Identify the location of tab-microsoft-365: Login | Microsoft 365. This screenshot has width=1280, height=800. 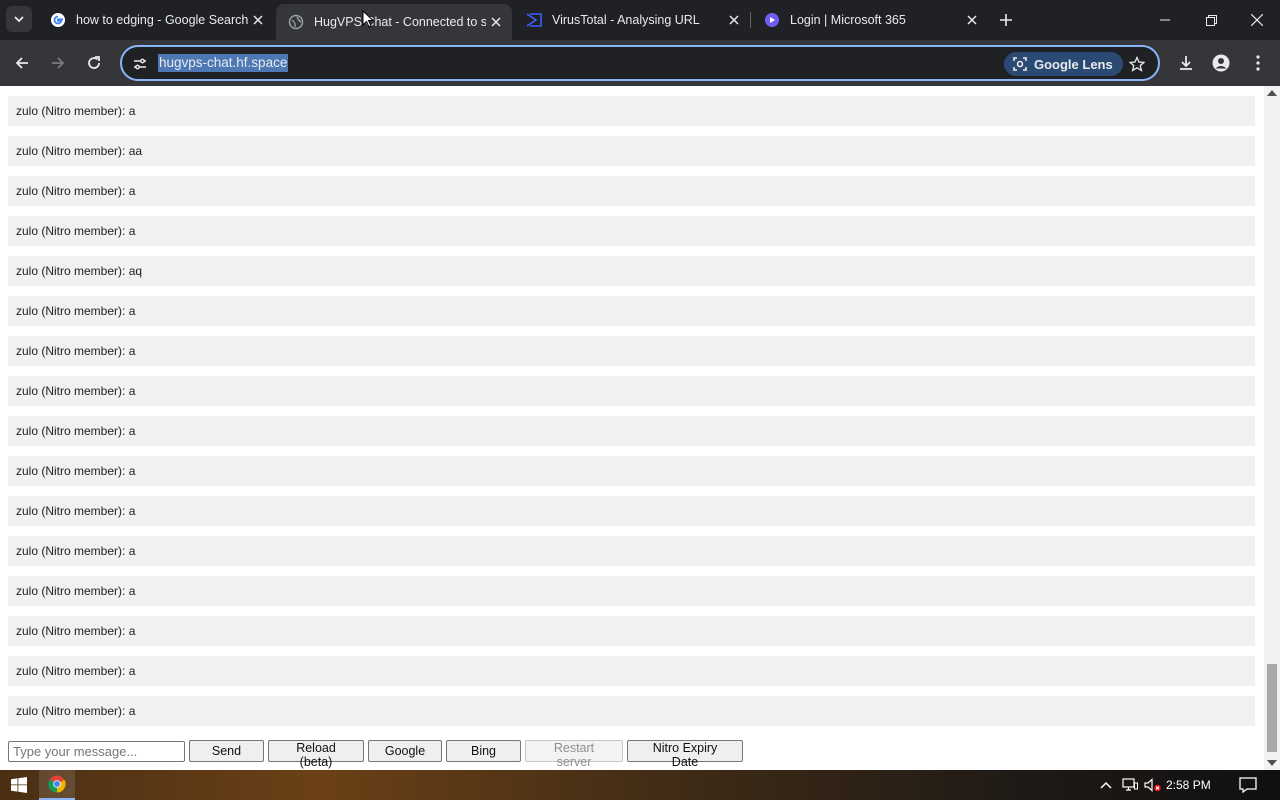
(870, 20).